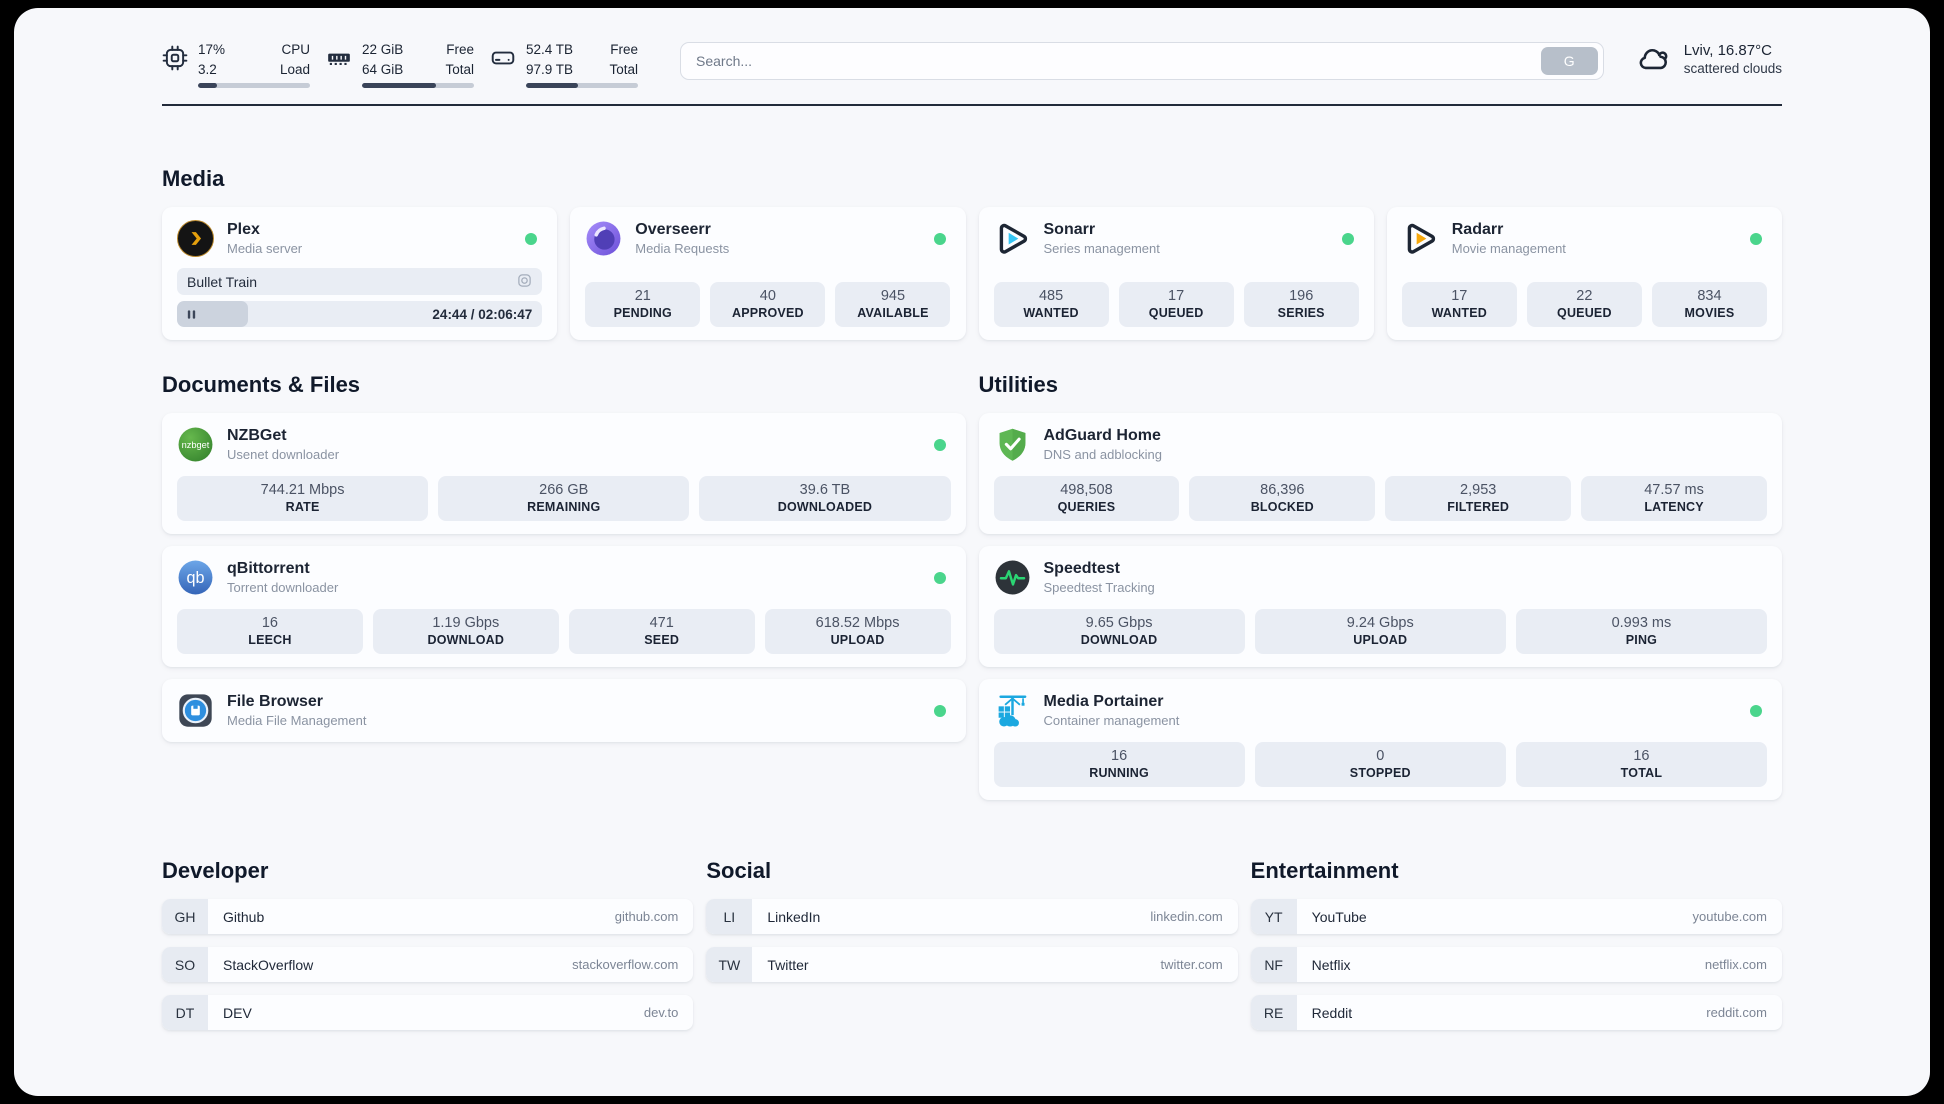 This screenshot has width=1944, height=1104. What do you see at coordinates (1641, 765) in the screenshot?
I see `stat-tile: 16 TOTAL` at bounding box center [1641, 765].